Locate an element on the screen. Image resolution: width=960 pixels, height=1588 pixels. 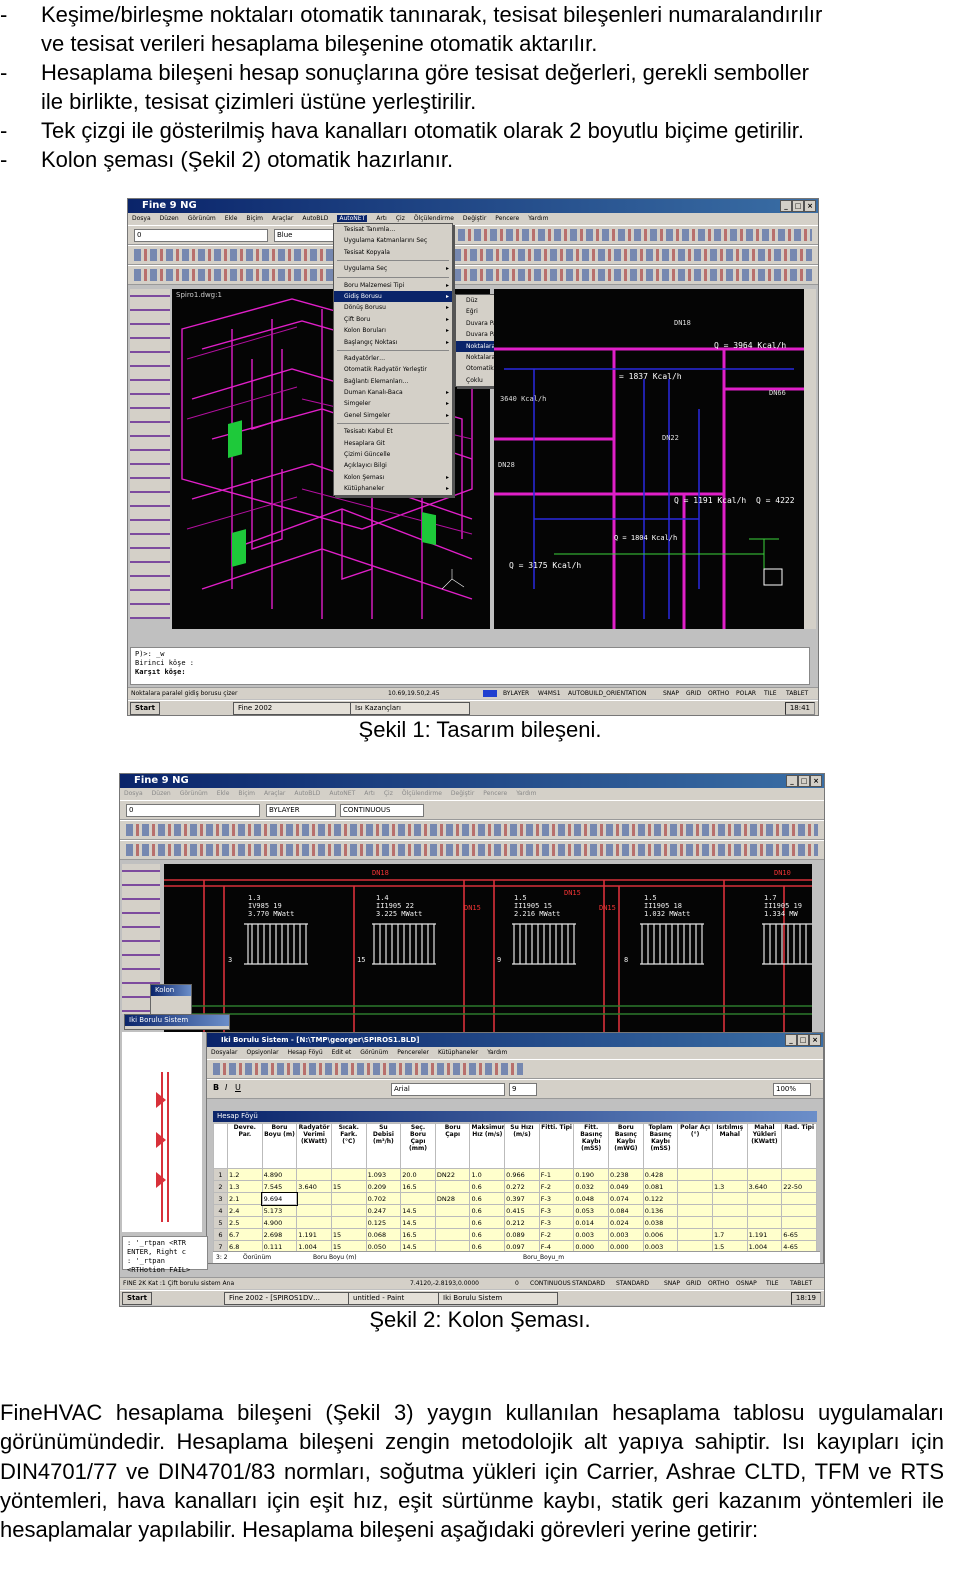
column-header: Devre. Par. is located at coordinates (245, 1146).